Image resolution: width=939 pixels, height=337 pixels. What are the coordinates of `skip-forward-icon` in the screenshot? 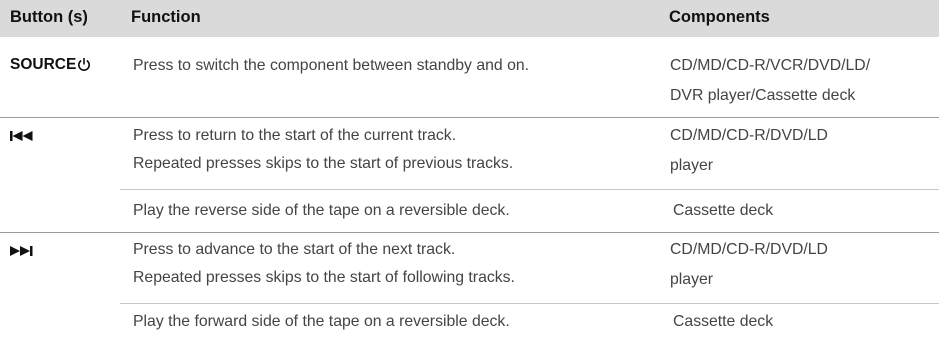 It's located at (21, 251).